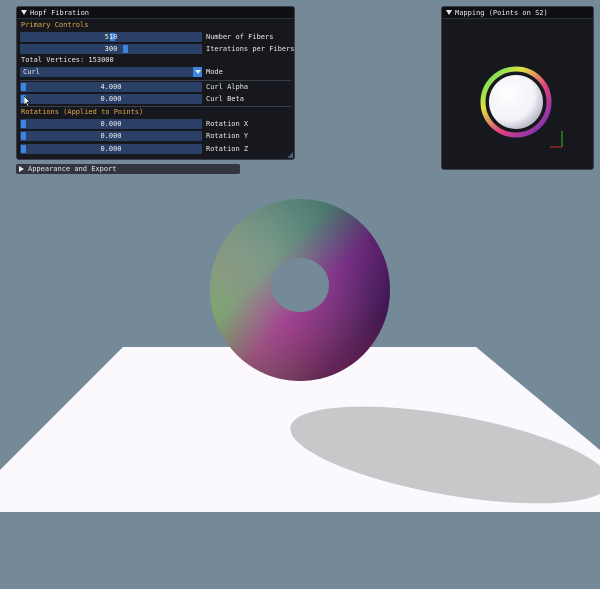 The image size is (600, 589). I want to click on chevron-down-icon, so click(197, 72).